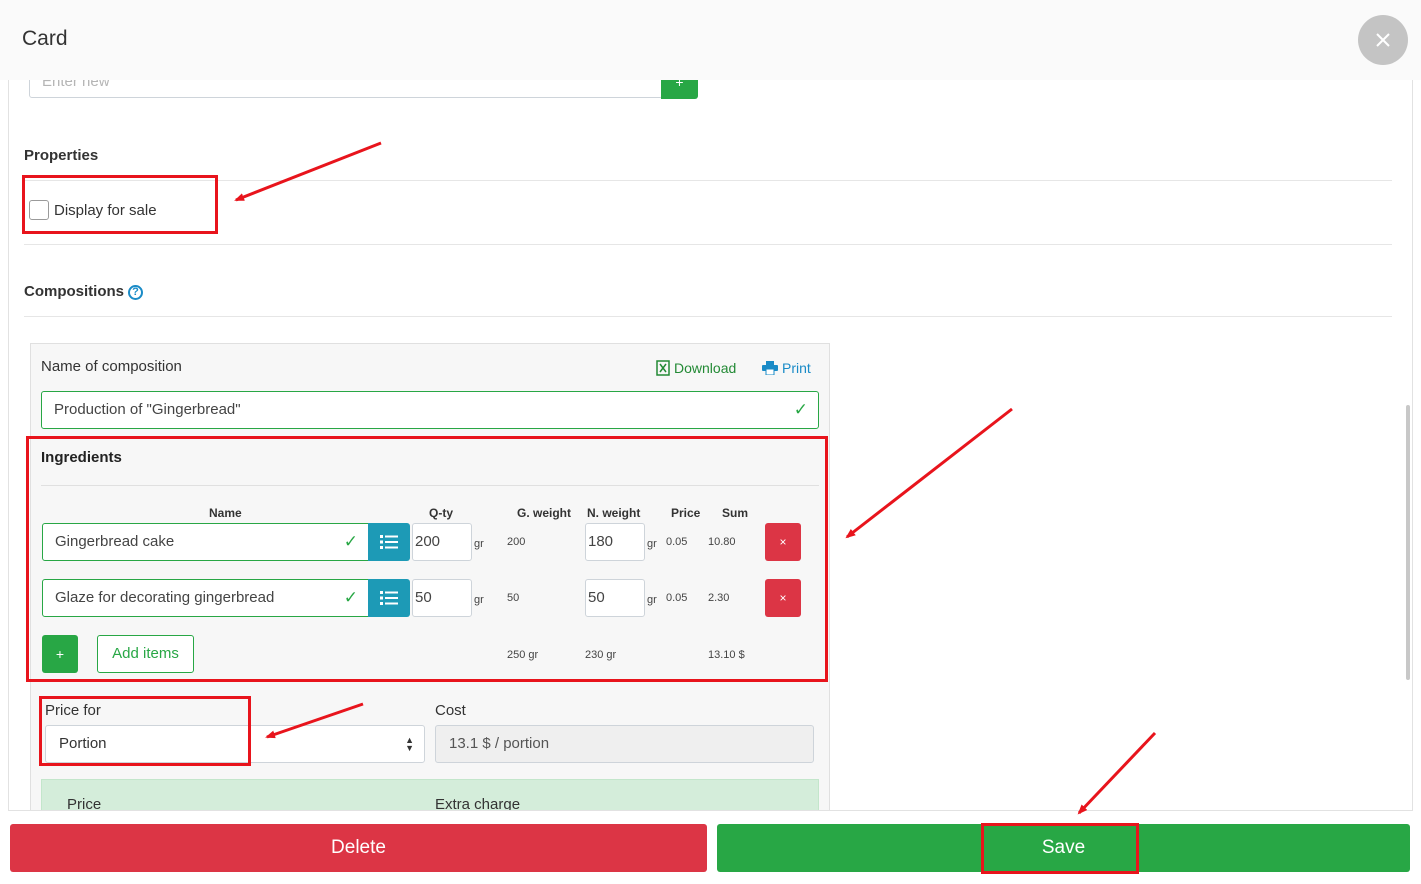 The width and height of the screenshot is (1421, 884). I want to click on price-label: Price, so click(84, 803).